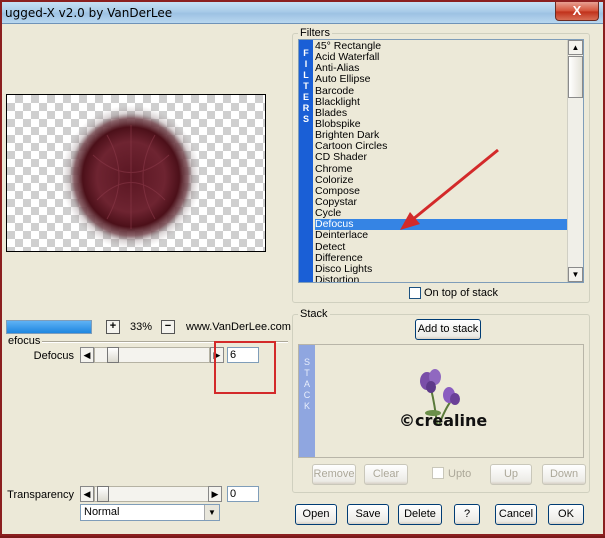 The image size is (605, 538). Describe the element at coordinates (40, 495) in the screenshot. I see `transparency-label: Transparency` at that location.